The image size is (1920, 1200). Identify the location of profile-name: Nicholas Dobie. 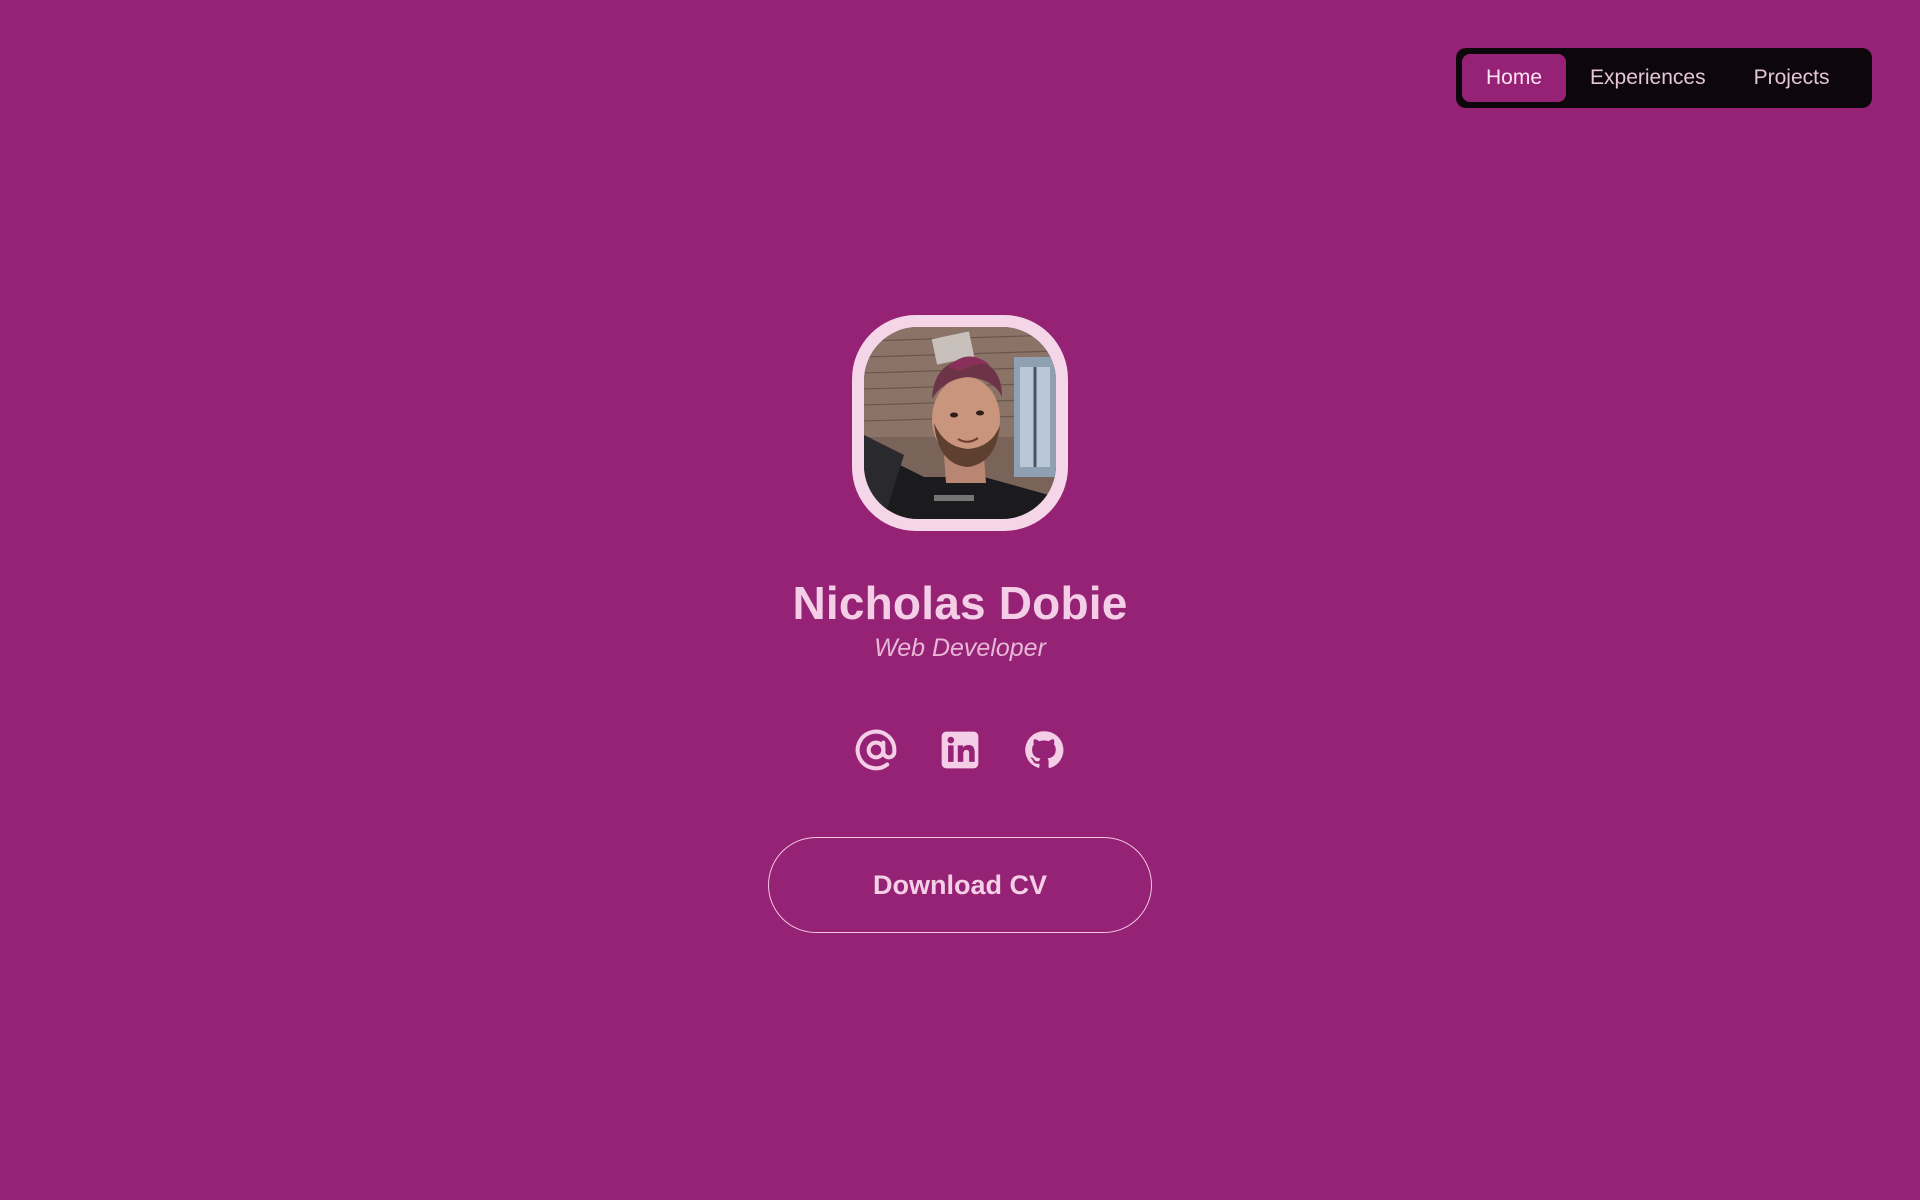
(960, 603).